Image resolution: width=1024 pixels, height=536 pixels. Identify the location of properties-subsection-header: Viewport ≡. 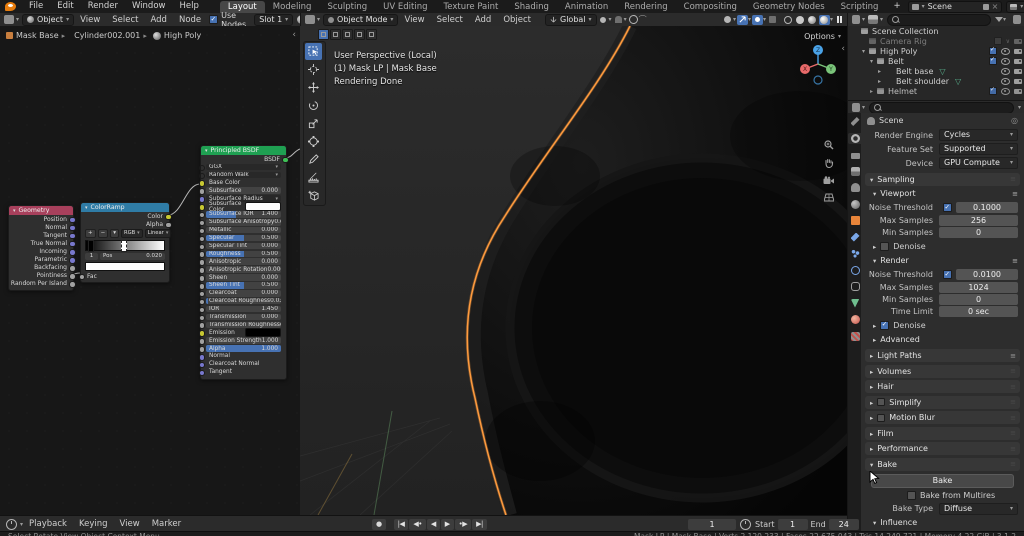
(942, 194).